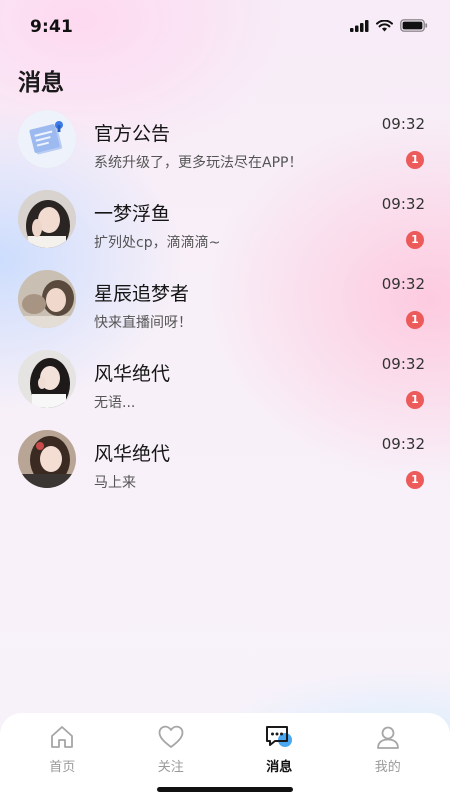 The height and width of the screenshot is (800, 450). I want to click on message-item: 风华绝代 马上来 09:32 1, so click(225, 464).